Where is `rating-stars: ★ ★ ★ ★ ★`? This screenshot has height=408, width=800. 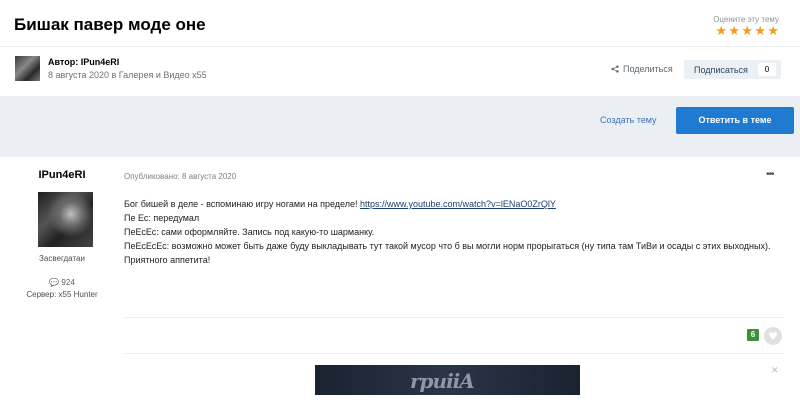 rating-stars: ★ ★ ★ ★ ★ is located at coordinates (746, 31).